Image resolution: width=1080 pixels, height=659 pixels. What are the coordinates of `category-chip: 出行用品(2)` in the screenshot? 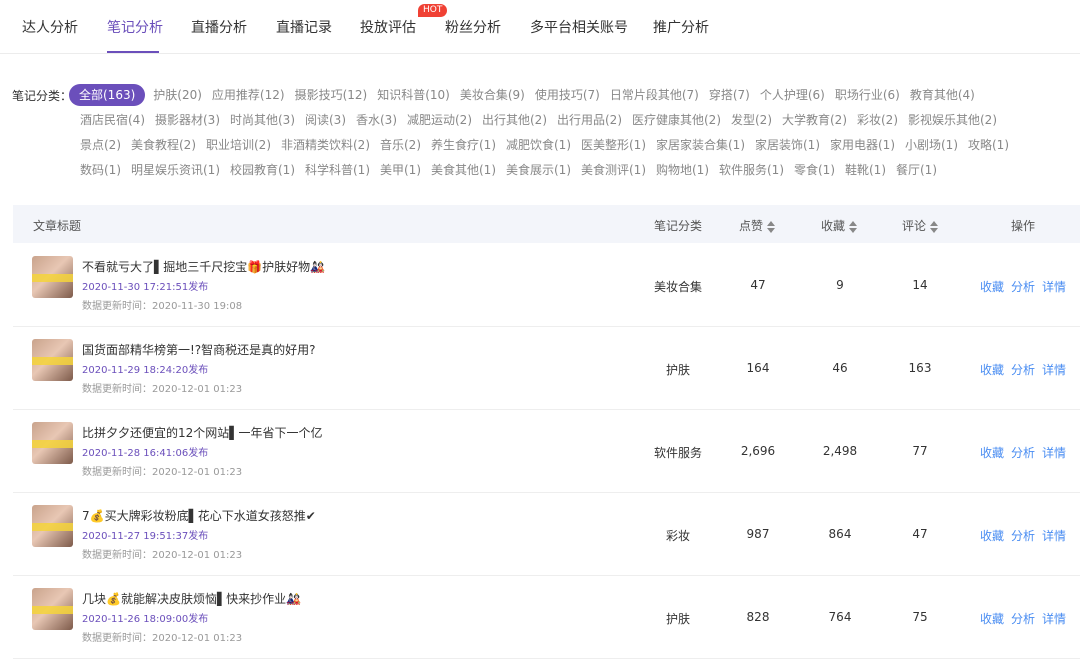 It's located at (589, 120).